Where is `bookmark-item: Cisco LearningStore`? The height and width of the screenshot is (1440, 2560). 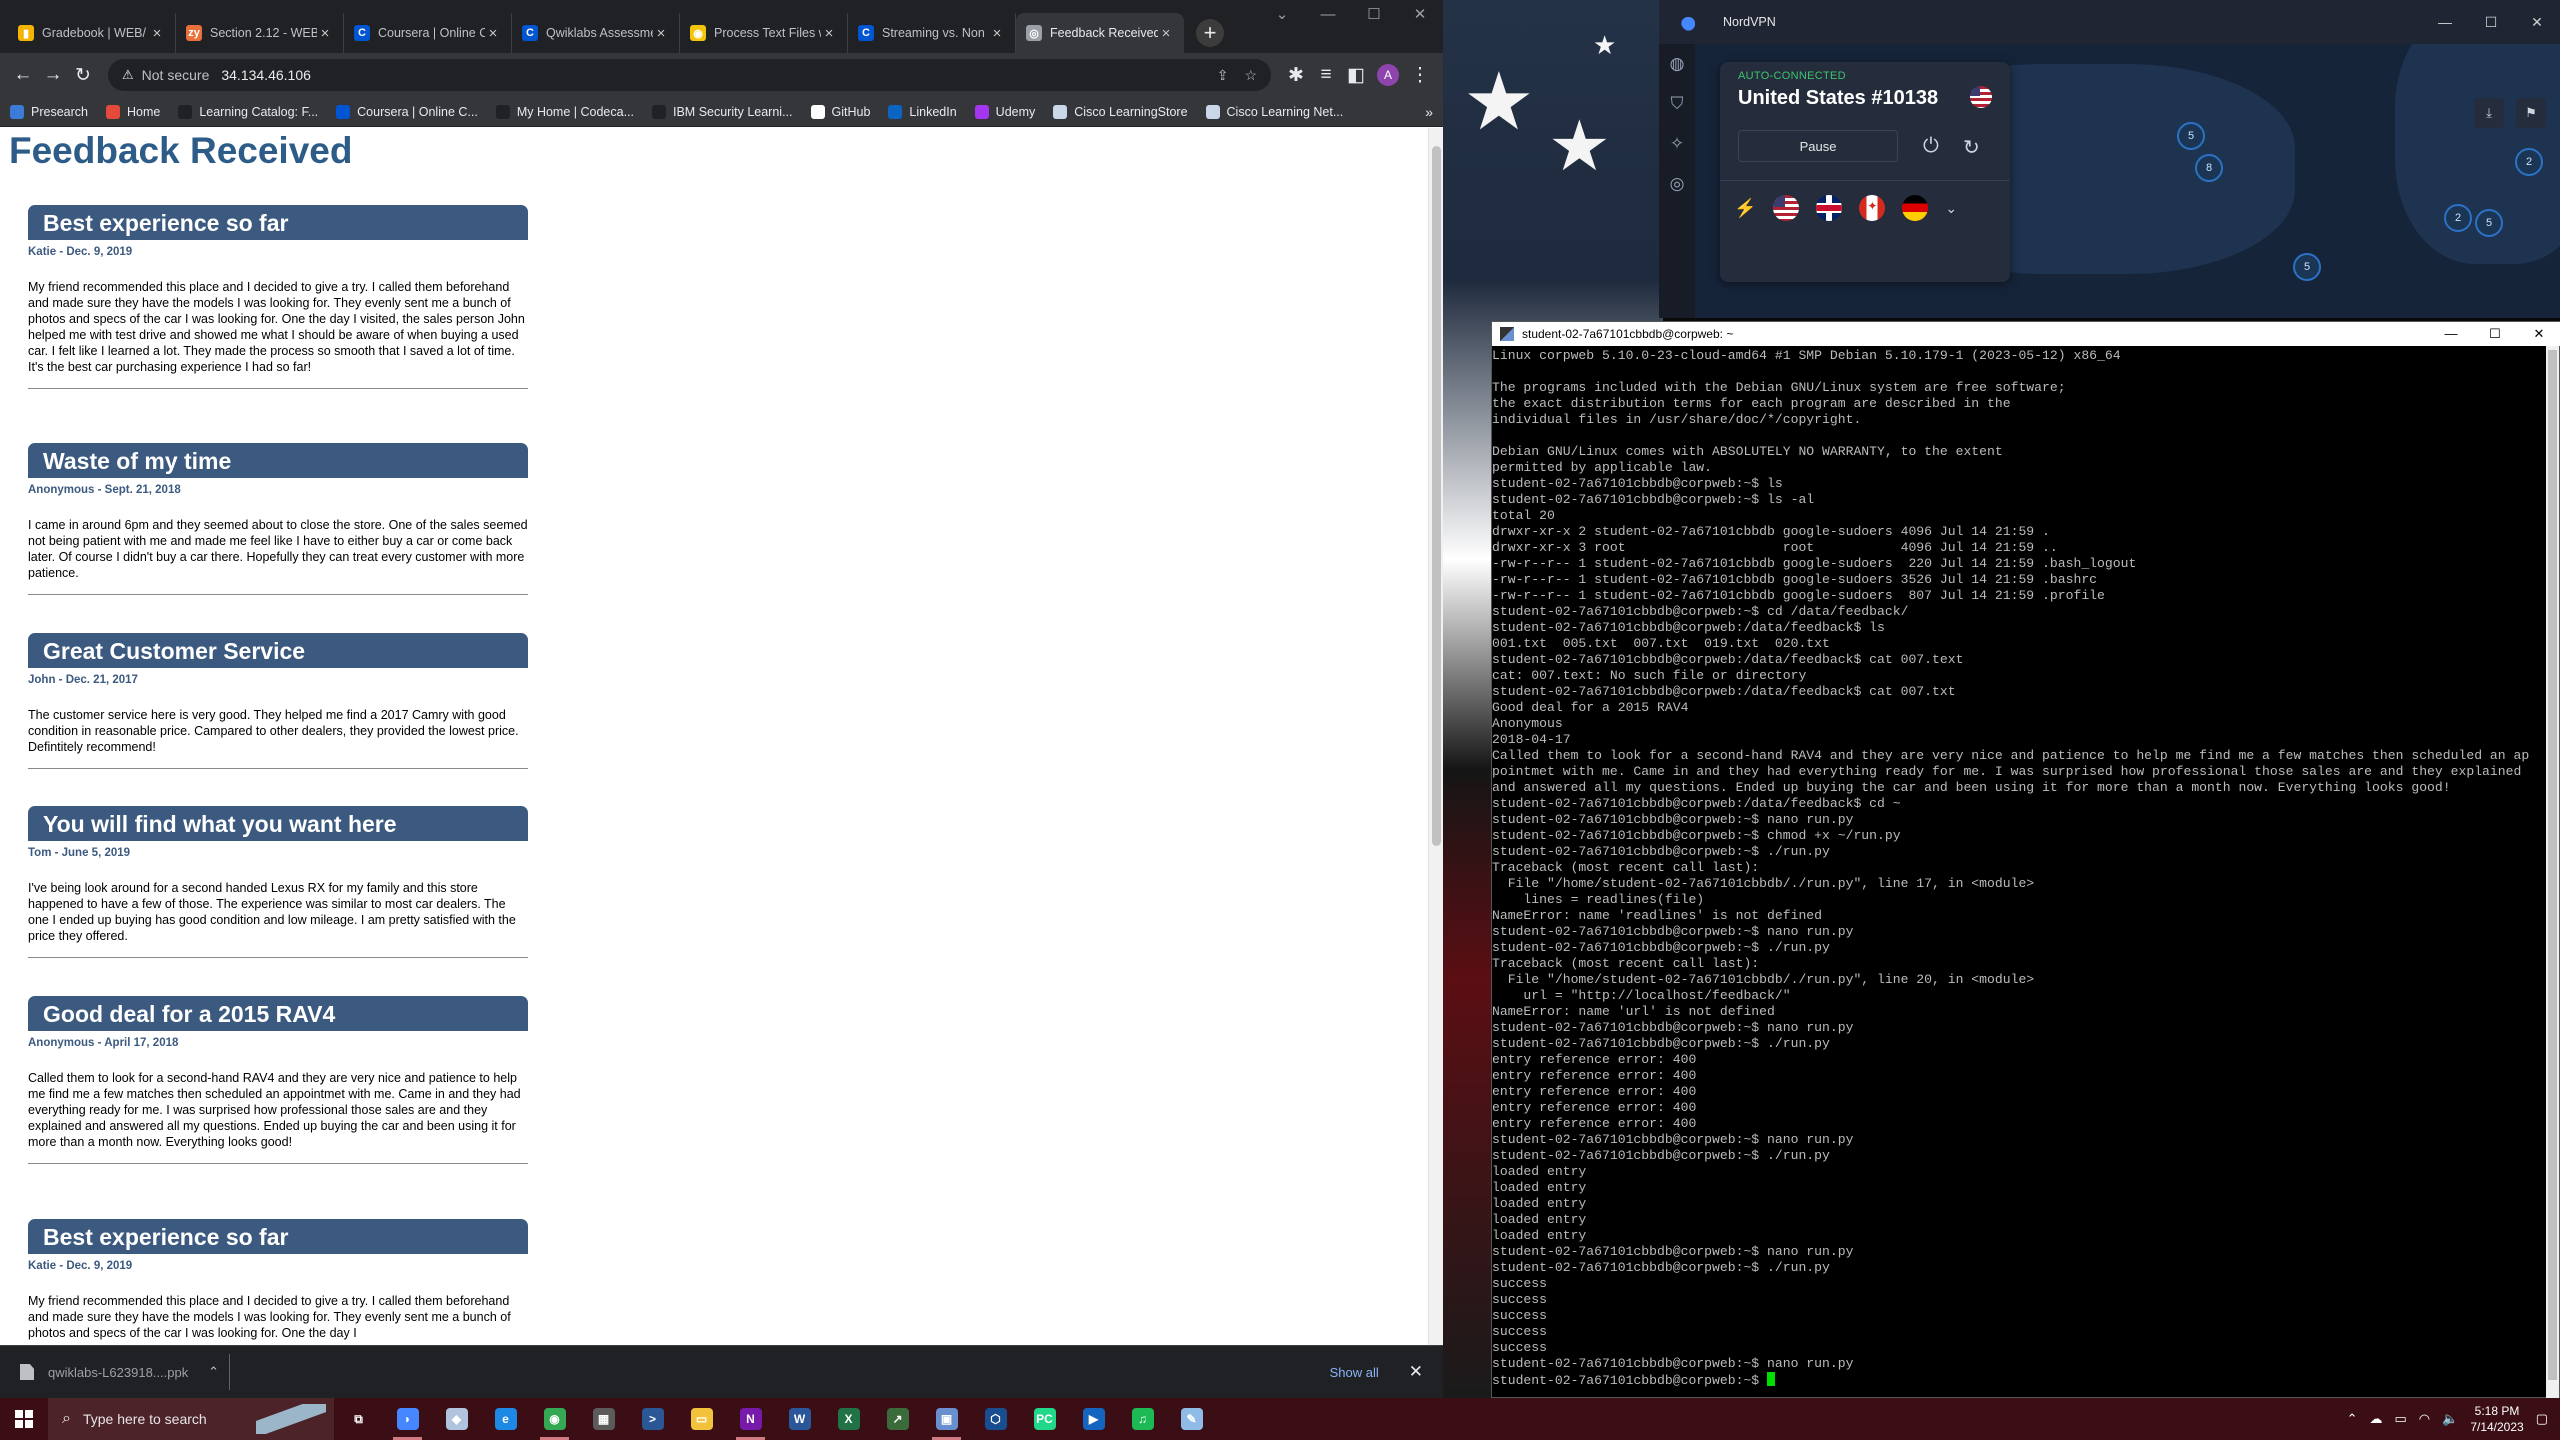
bookmark-item: Cisco LearningStore is located at coordinates (1120, 111).